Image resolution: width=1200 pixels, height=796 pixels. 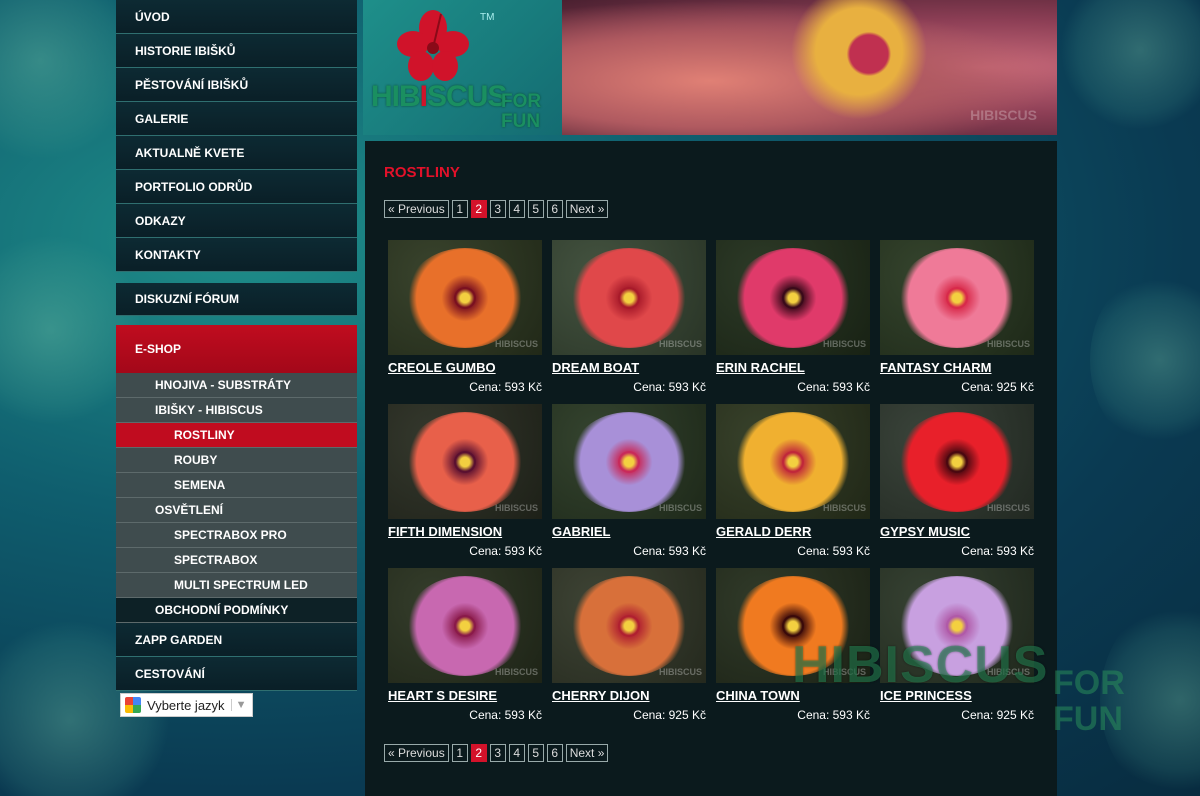 What do you see at coordinates (629, 695) in the screenshot?
I see `product-name-link: CHERRY DIJON` at bounding box center [629, 695].